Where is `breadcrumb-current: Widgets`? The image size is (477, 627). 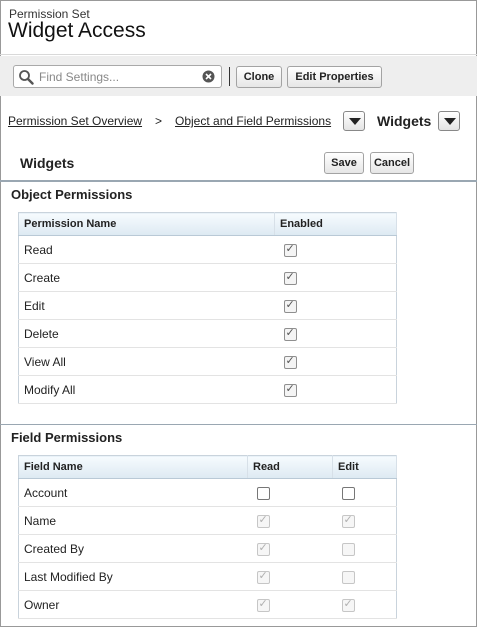
breadcrumb-current: Widgets is located at coordinates (404, 121).